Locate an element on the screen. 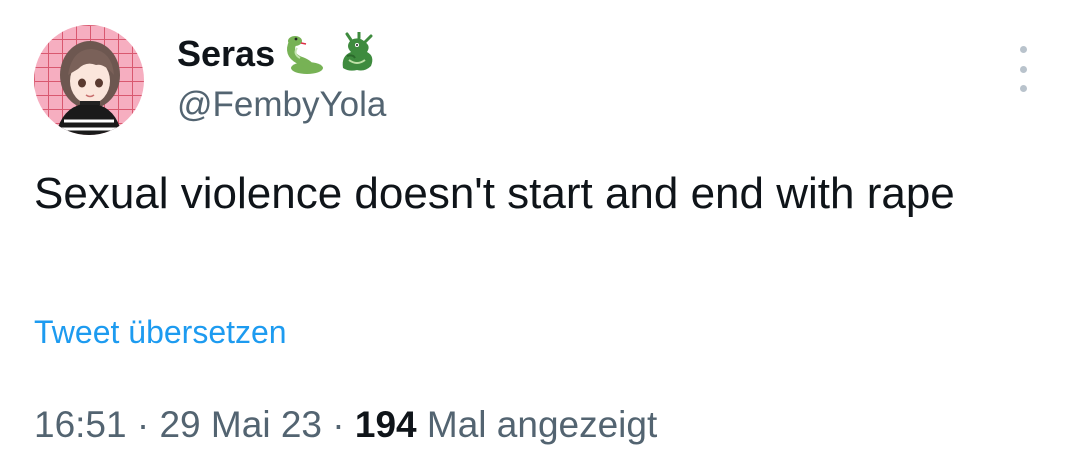  avatar-image is located at coordinates (89, 80).